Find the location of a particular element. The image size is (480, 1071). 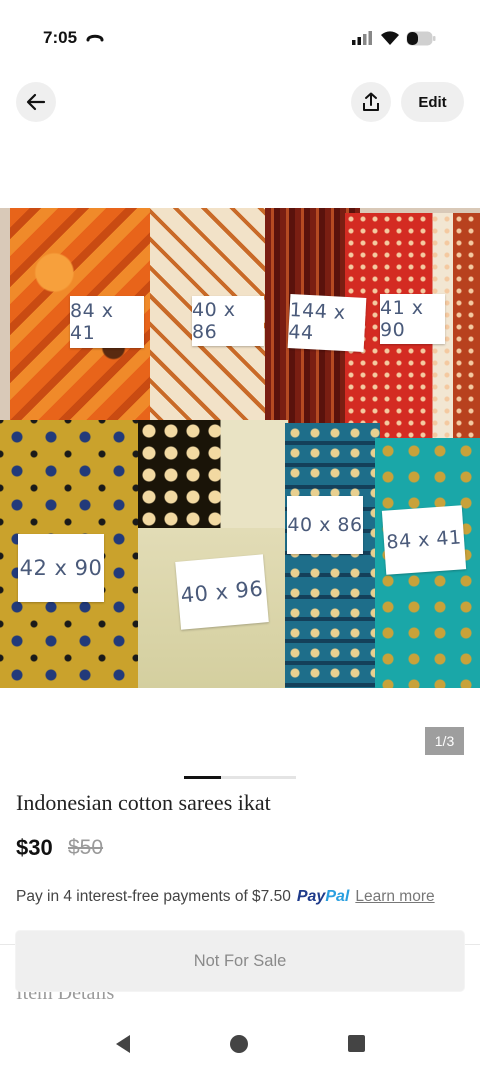

fabric-blue-teal is located at coordinates (332, 555).